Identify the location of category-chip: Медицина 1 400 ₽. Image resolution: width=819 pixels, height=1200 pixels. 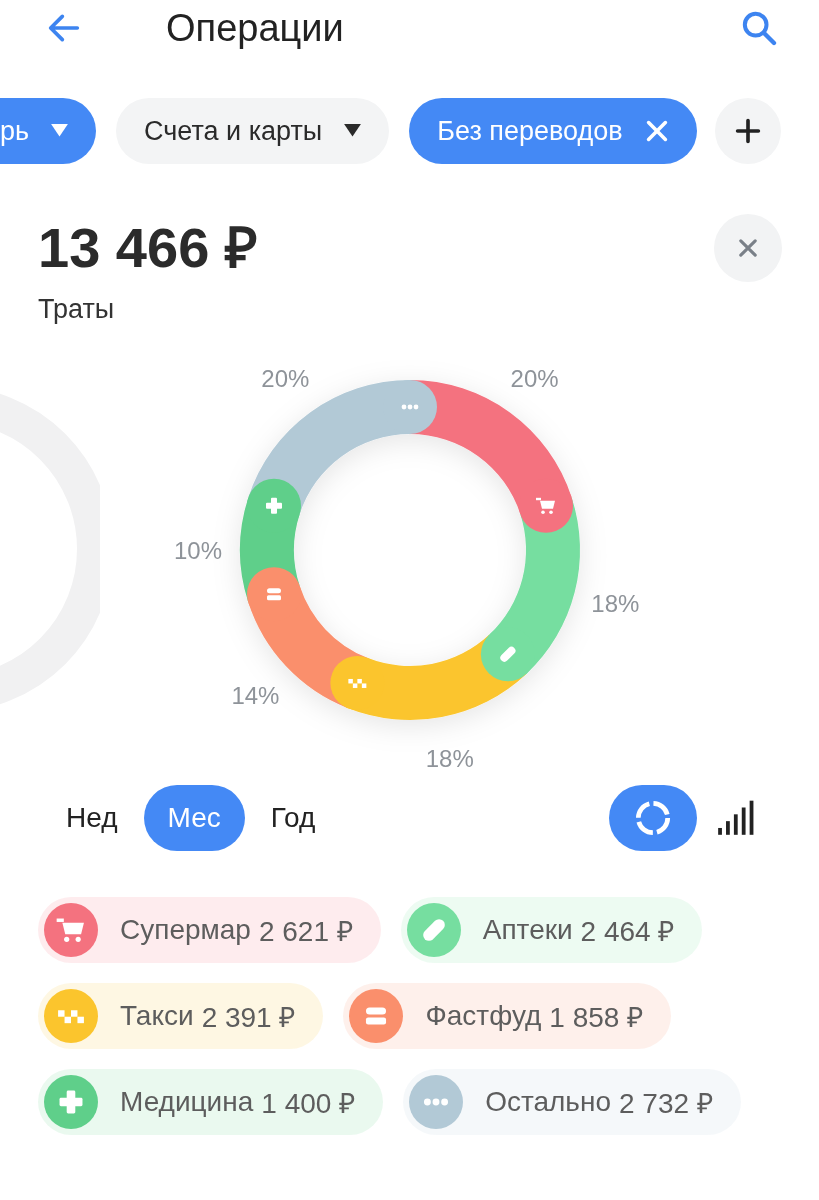
(211, 1102).